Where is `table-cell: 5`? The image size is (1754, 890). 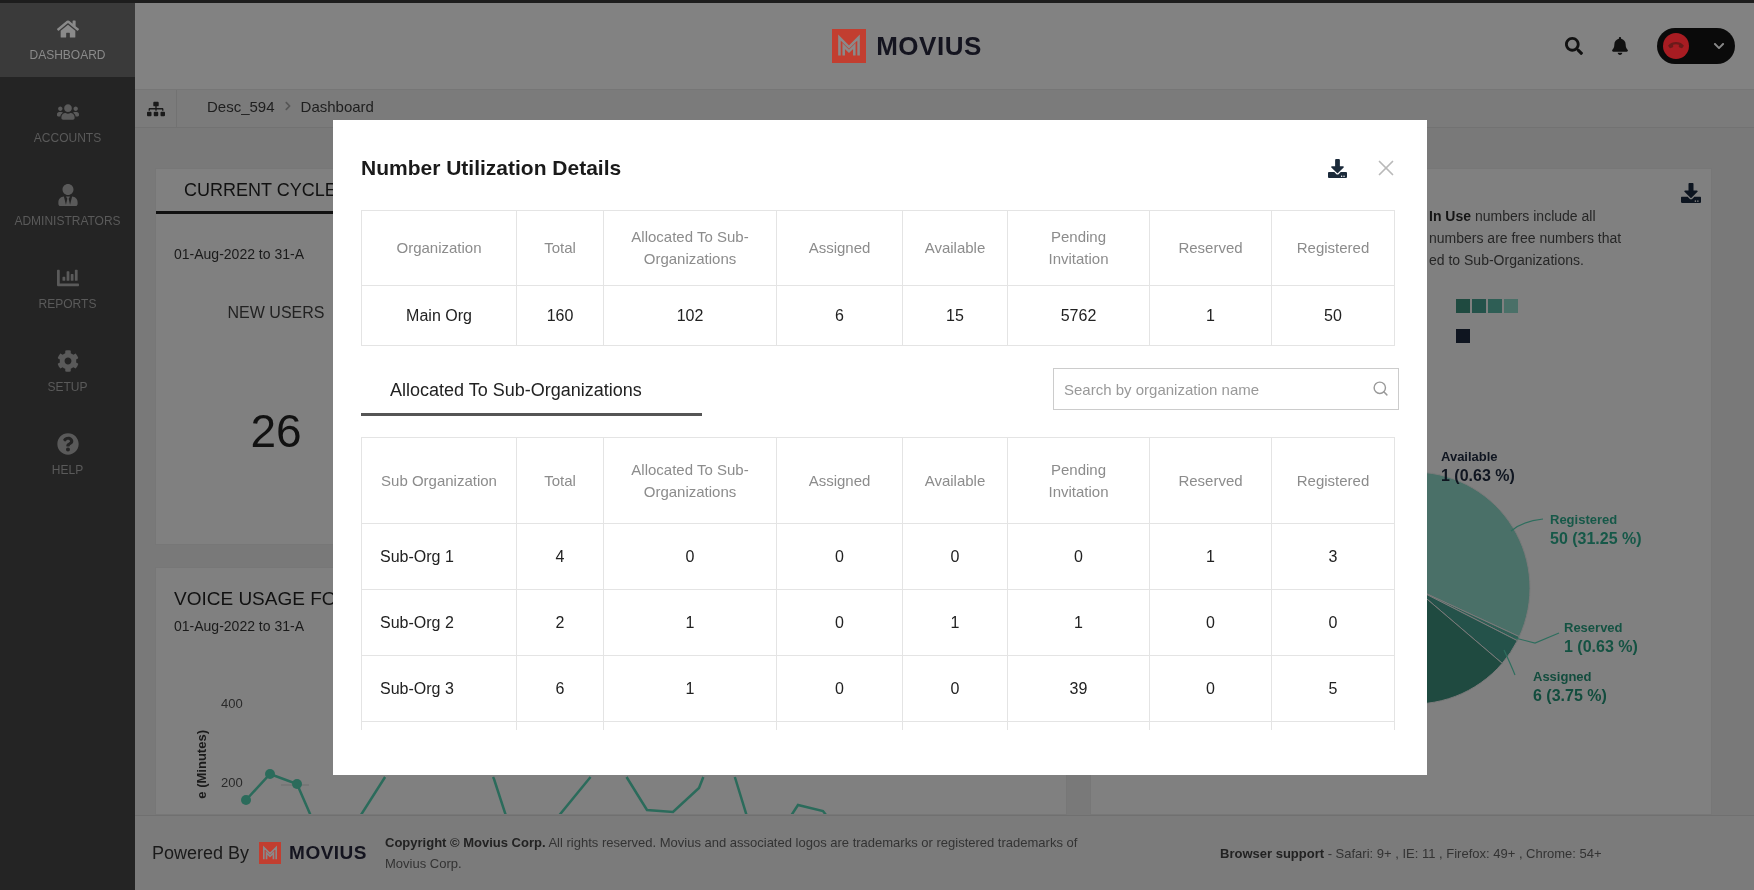 table-cell: 5 is located at coordinates (1333, 688).